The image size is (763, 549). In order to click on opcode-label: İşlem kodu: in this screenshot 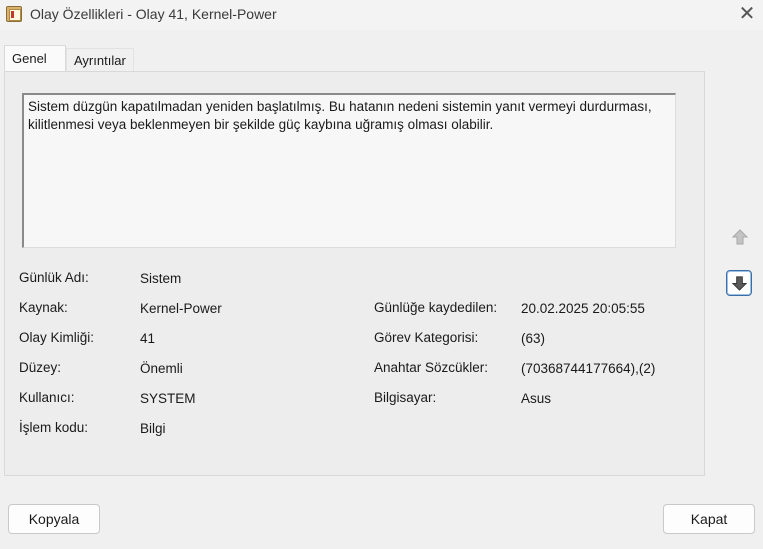, I will do `click(54, 427)`.